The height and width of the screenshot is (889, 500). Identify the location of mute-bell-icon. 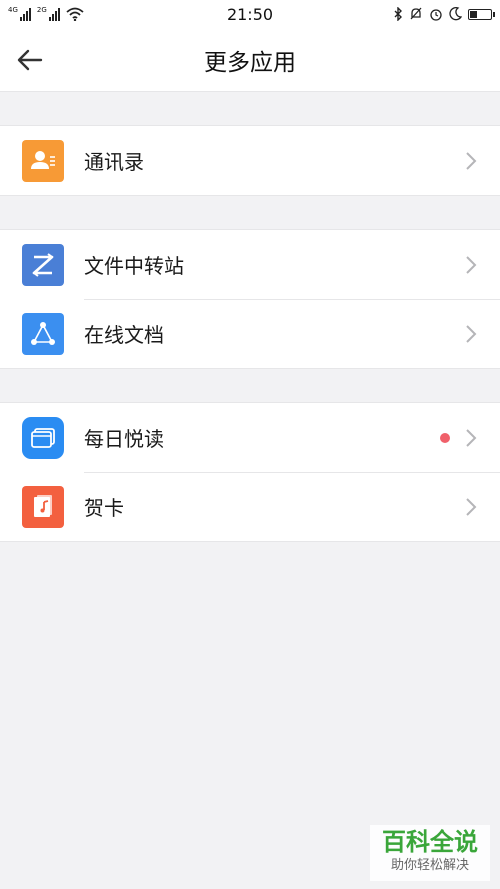
(416, 13).